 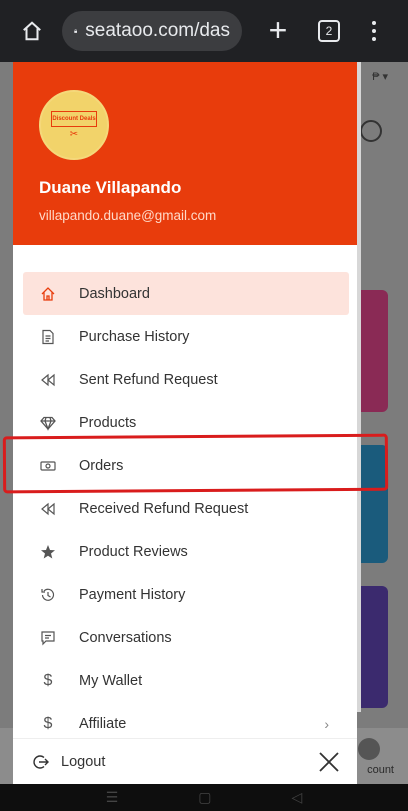 I want to click on tag-icon: ✂, so click(x=74, y=134).